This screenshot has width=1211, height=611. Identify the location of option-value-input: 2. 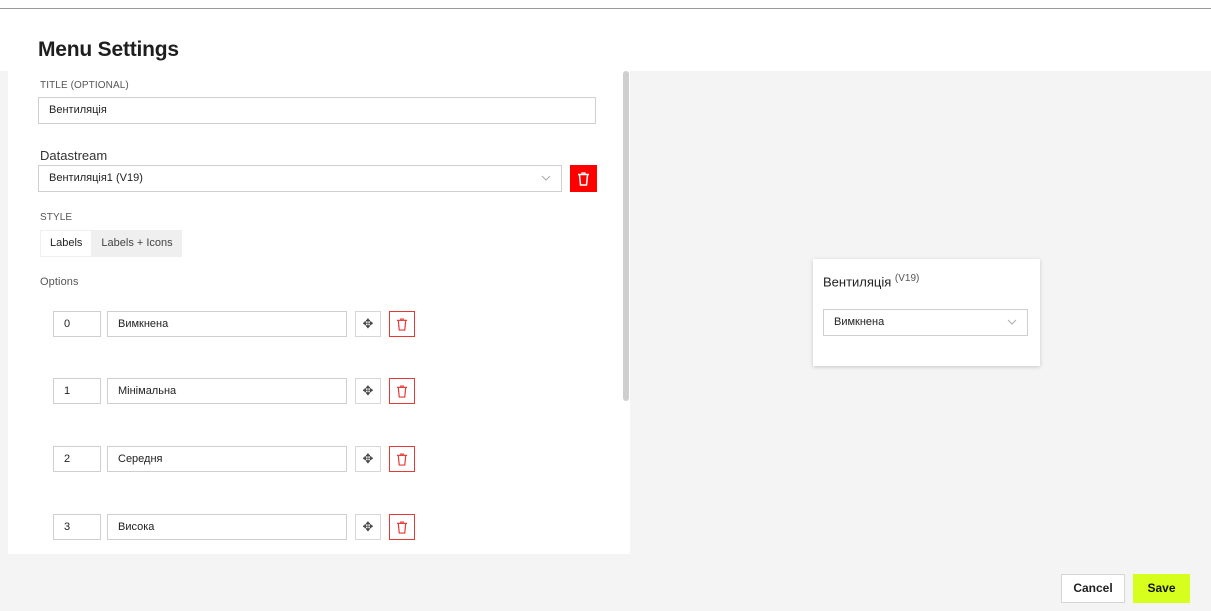
(77, 459).